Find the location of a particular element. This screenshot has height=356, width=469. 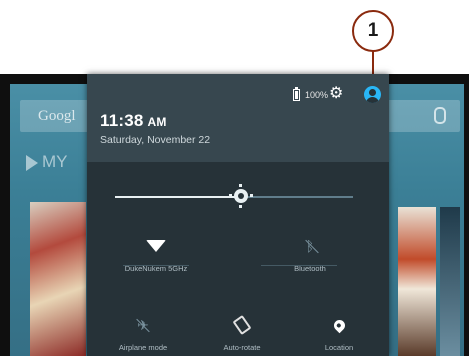

bluetooth-off-strike is located at coordinates (312, 246).